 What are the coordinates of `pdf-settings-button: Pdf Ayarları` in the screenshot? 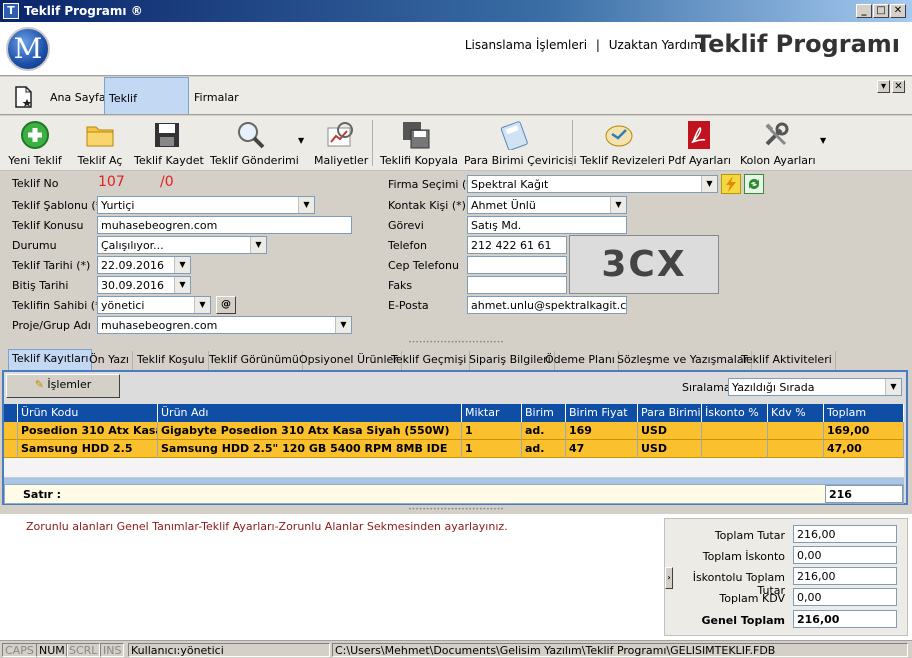 It's located at (699, 143).